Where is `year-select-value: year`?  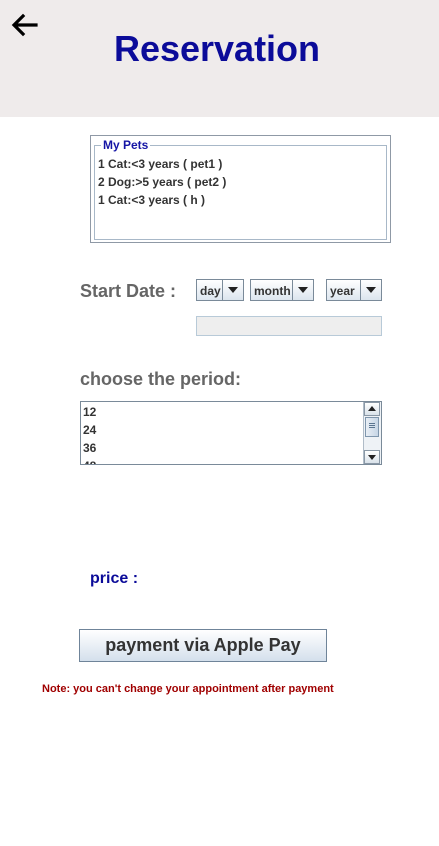 year-select-value: year is located at coordinates (342, 291).